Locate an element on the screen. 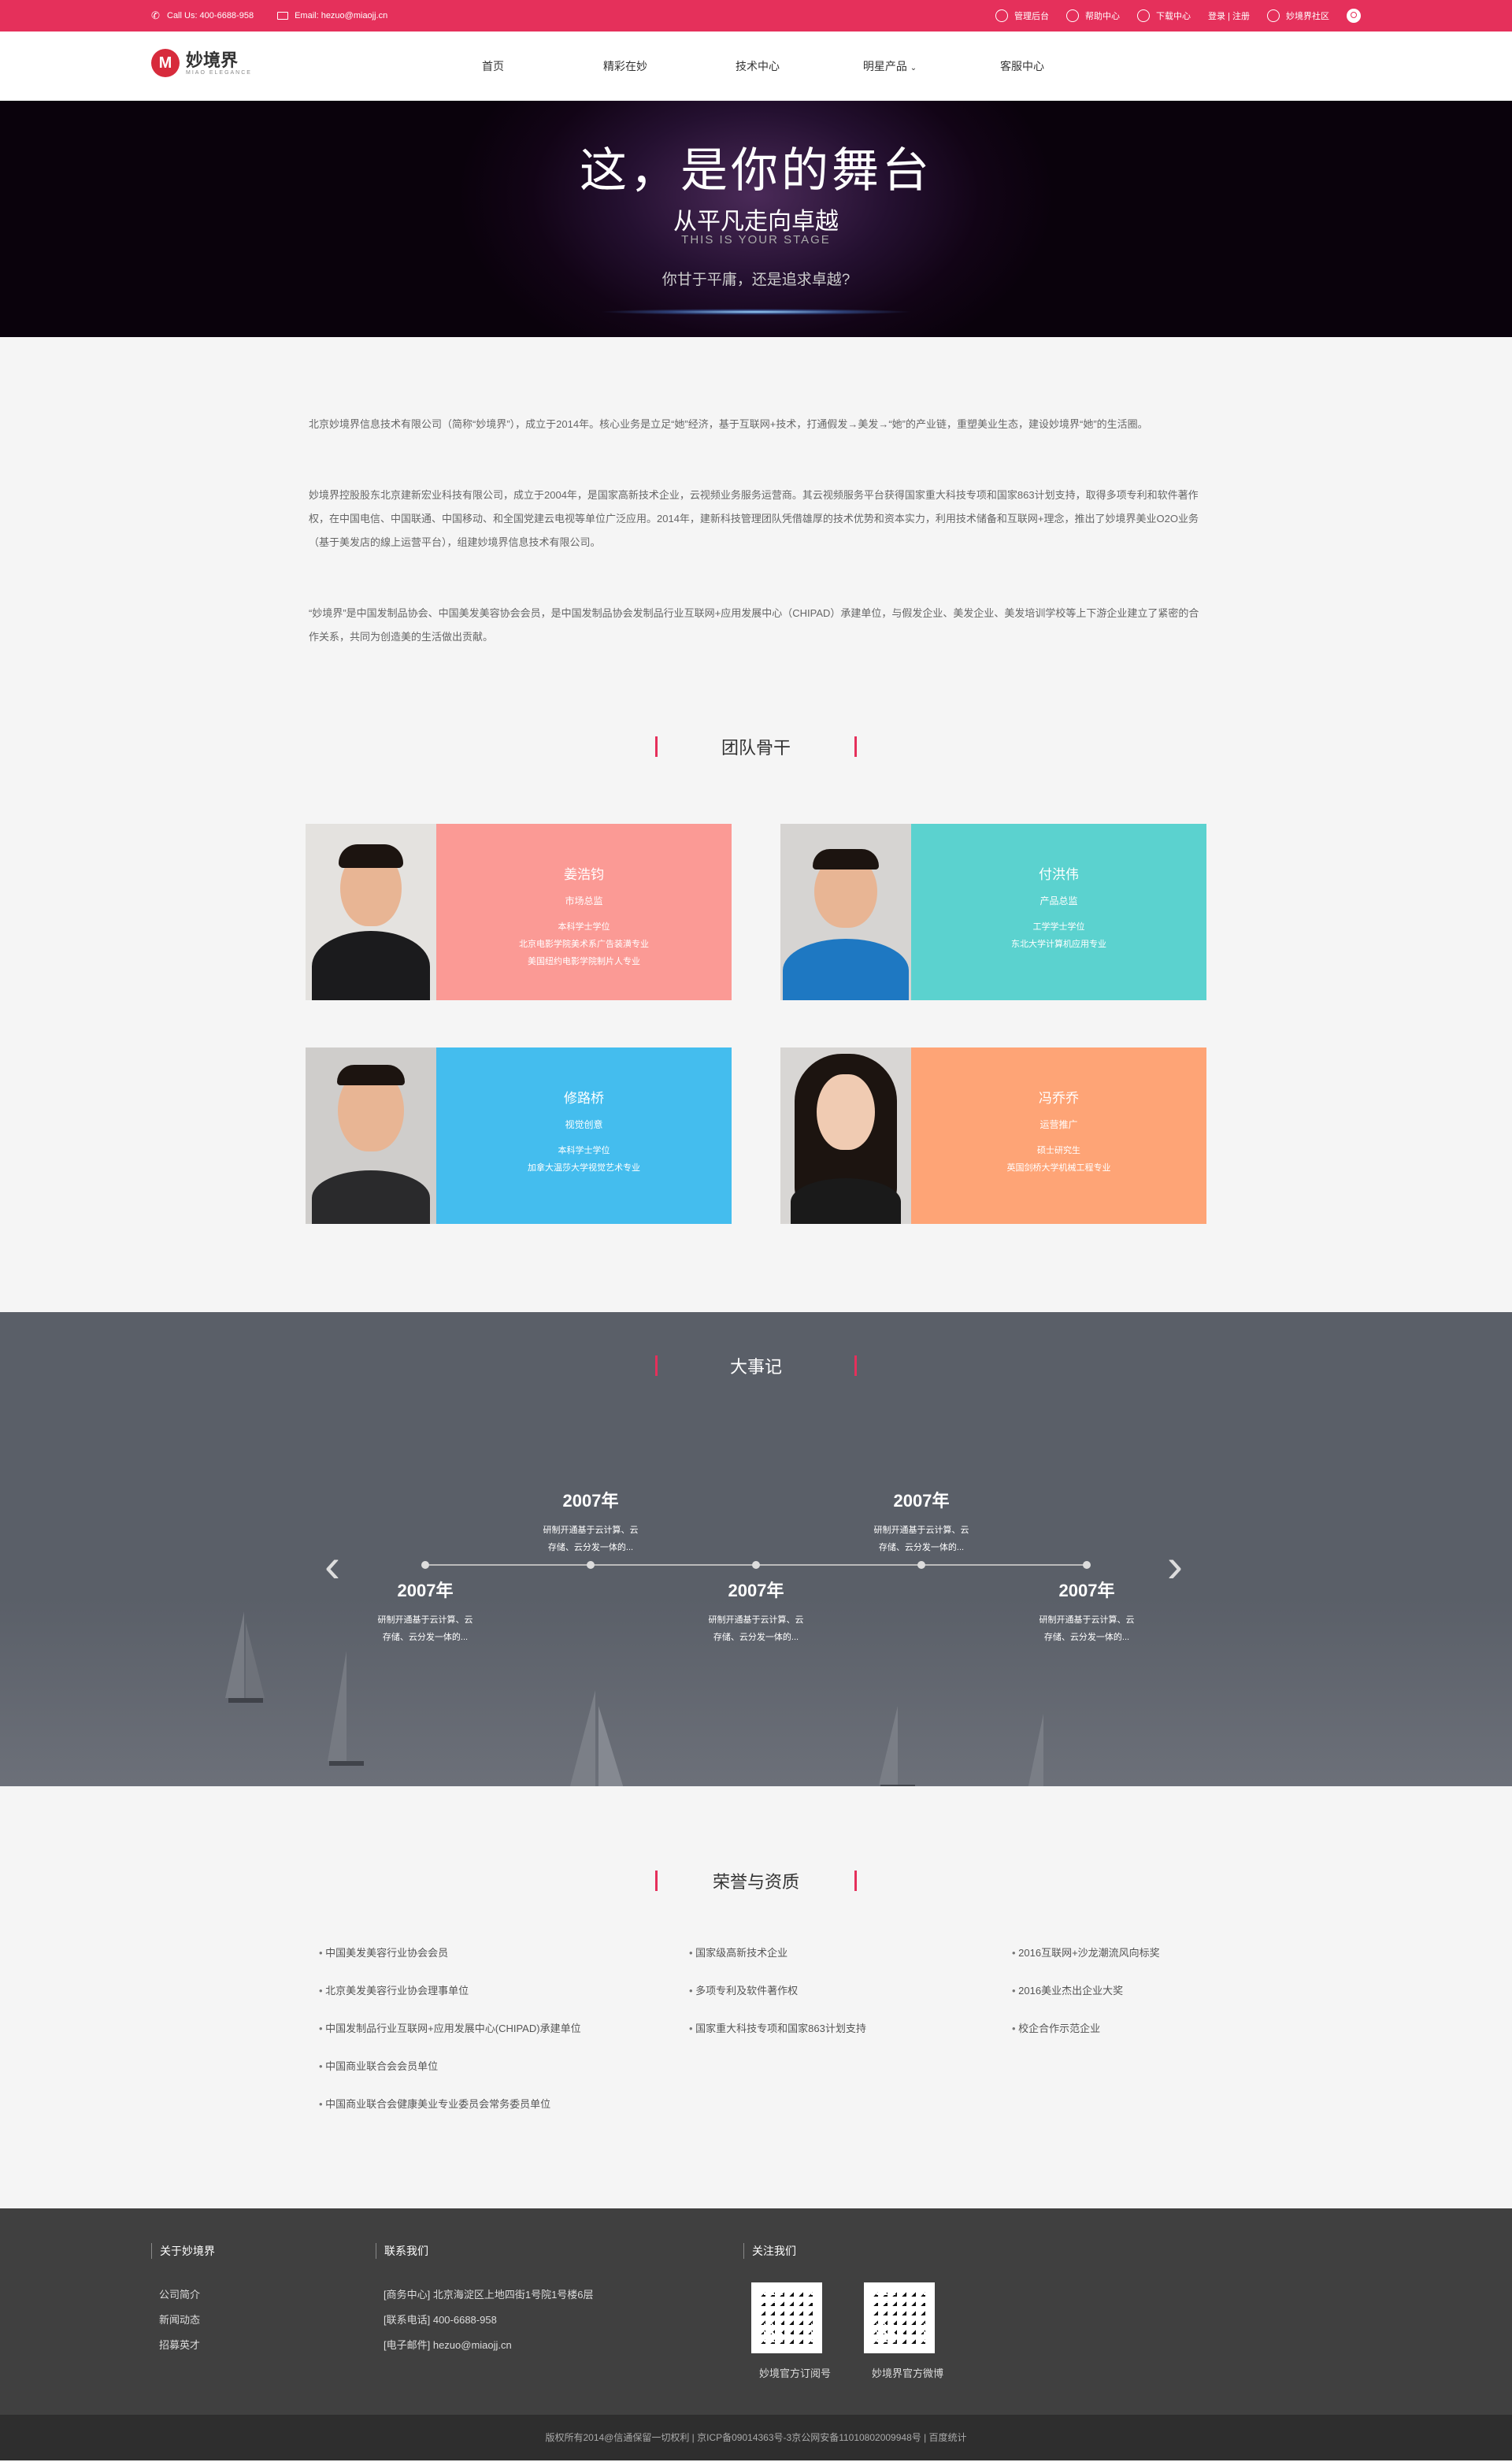 This screenshot has width=1512, height=2462. admin-icon is located at coordinates (1002, 15).